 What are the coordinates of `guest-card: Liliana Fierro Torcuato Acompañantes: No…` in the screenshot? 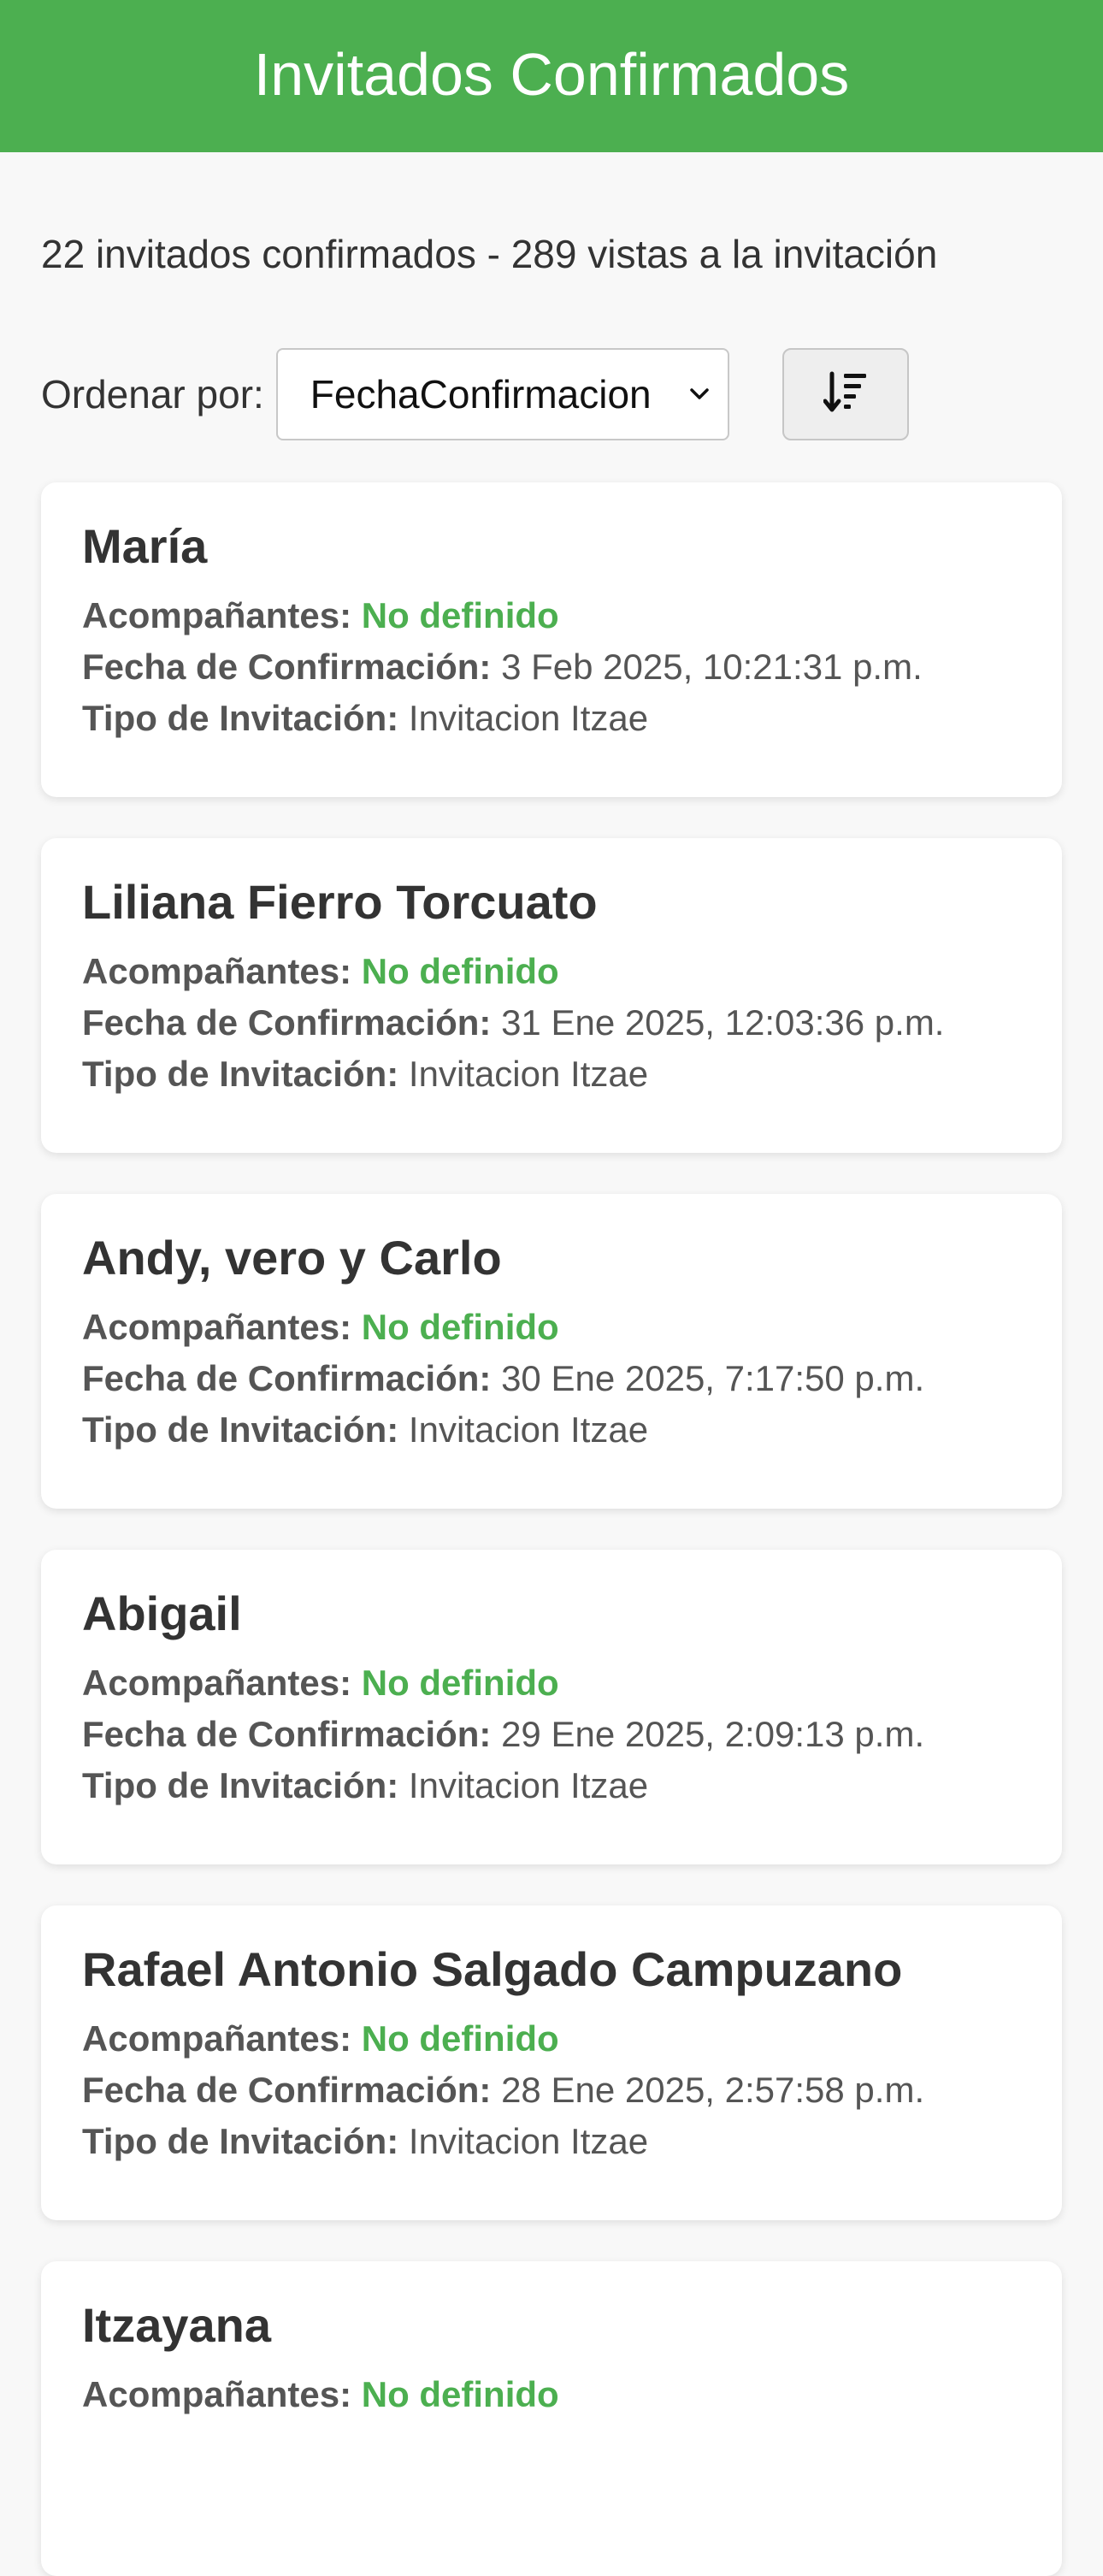 It's located at (551, 995).